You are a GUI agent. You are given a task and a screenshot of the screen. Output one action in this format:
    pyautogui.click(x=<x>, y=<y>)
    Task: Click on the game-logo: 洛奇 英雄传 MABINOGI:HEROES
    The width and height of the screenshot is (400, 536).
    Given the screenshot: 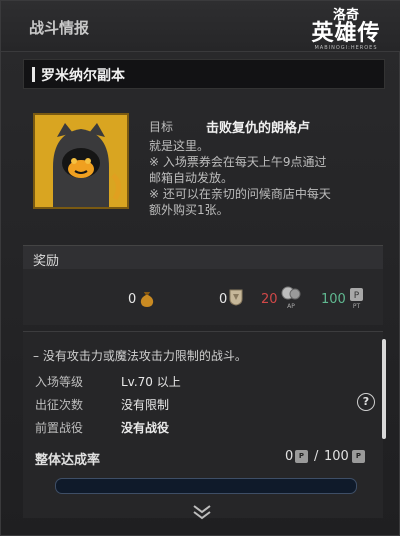 What is the action you would take?
    pyautogui.click(x=346, y=30)
    